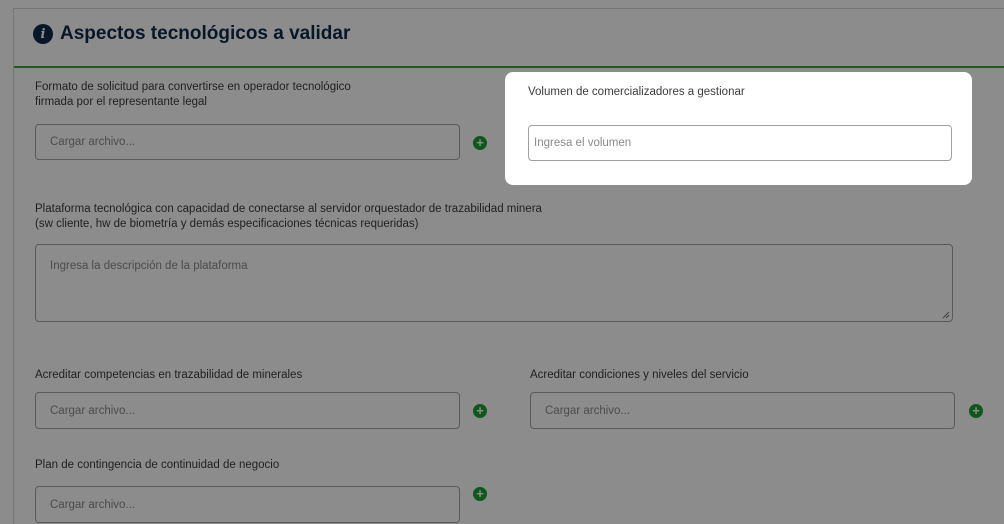 Image resolution: width=1004 pixels, height=524 pixels. Describe the element at coordinates (740, 143) in the screenshot. I see `volumen-input: Ingresa el volumen` at that location.